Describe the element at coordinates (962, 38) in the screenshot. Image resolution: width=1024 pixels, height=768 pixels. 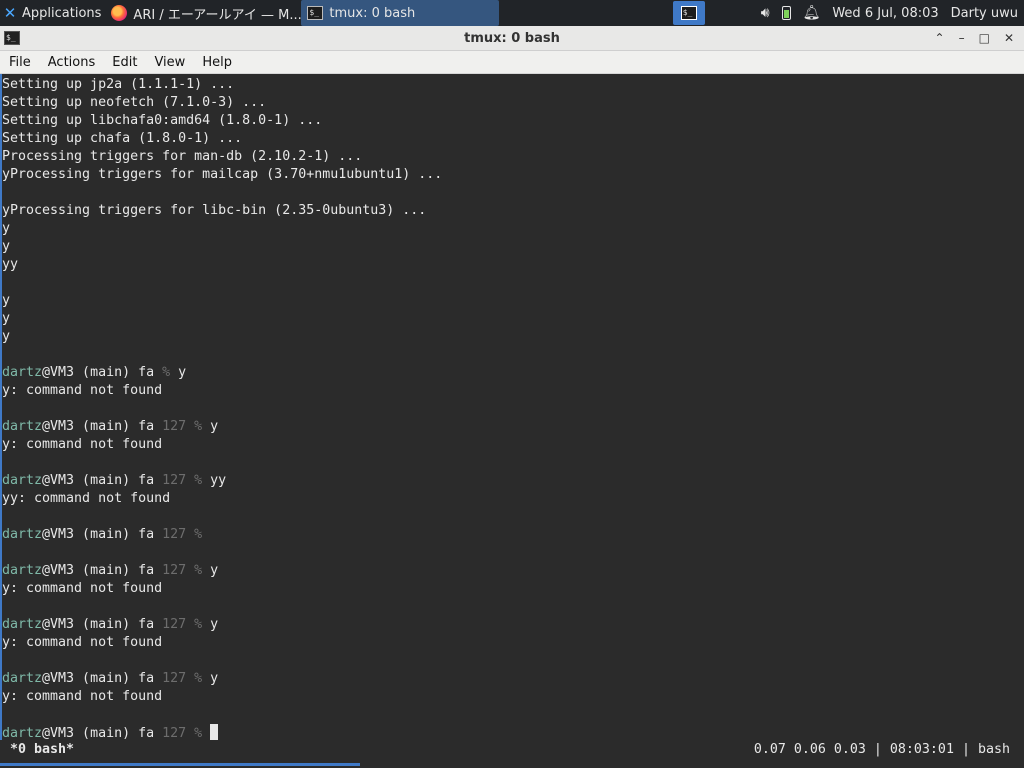
I see `minimize-button: –` at that location.